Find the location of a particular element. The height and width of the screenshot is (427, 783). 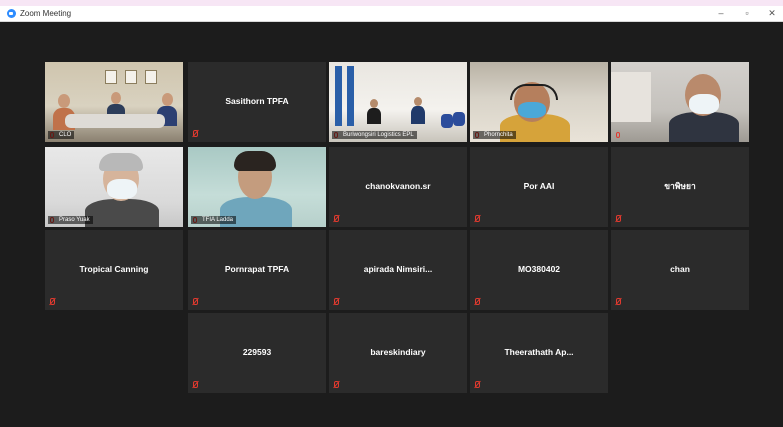

maximize-button: ▫ is located at coordinates (747, 13).